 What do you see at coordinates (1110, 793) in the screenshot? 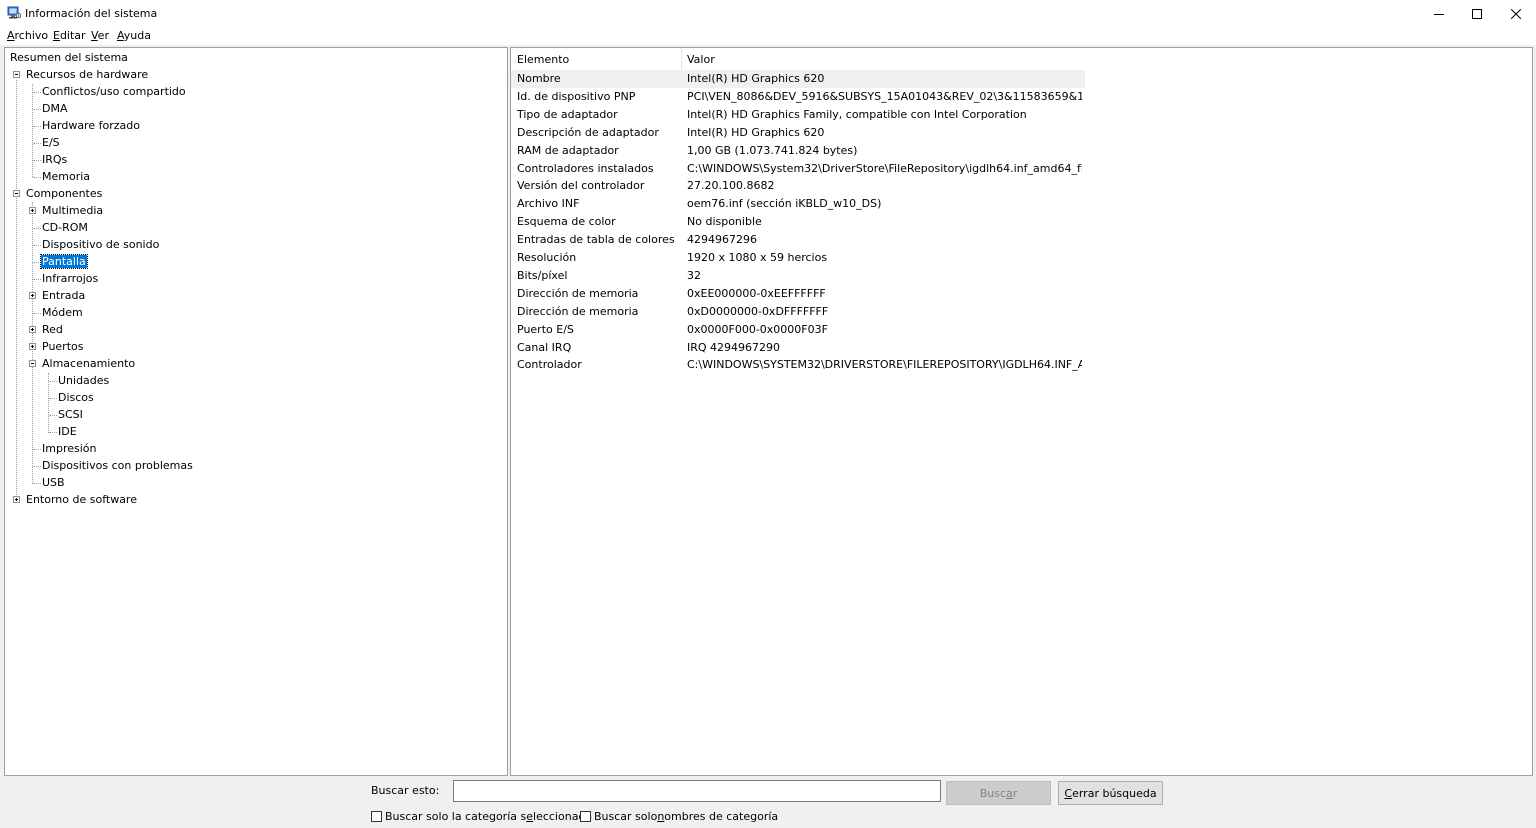
I see `close-search-button: Cerrar búsqueda` at bounding box center [1110, 793].